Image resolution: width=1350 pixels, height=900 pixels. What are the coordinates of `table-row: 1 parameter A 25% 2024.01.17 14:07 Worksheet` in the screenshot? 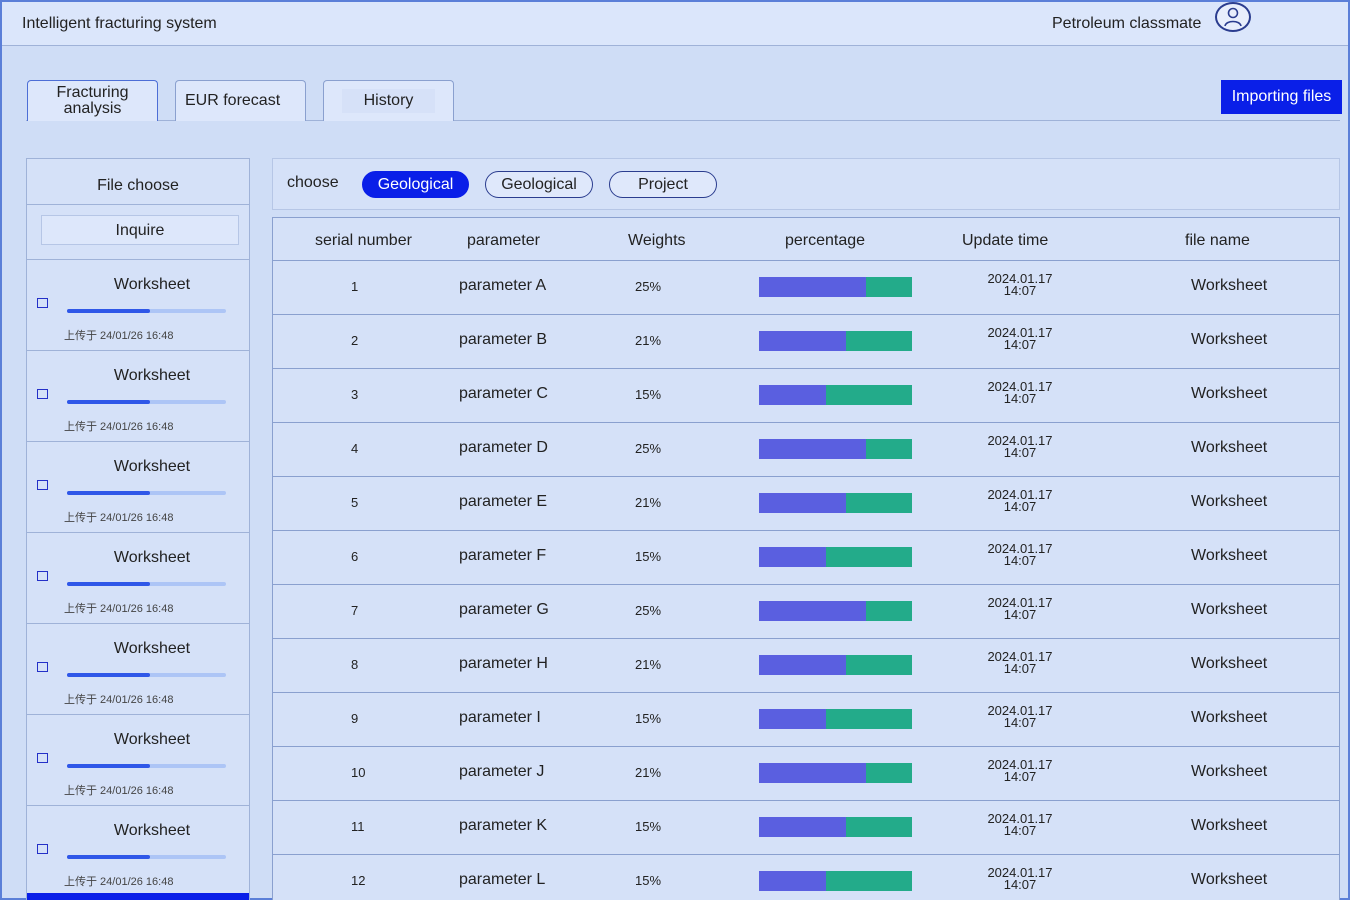 It's located at (806, 288).